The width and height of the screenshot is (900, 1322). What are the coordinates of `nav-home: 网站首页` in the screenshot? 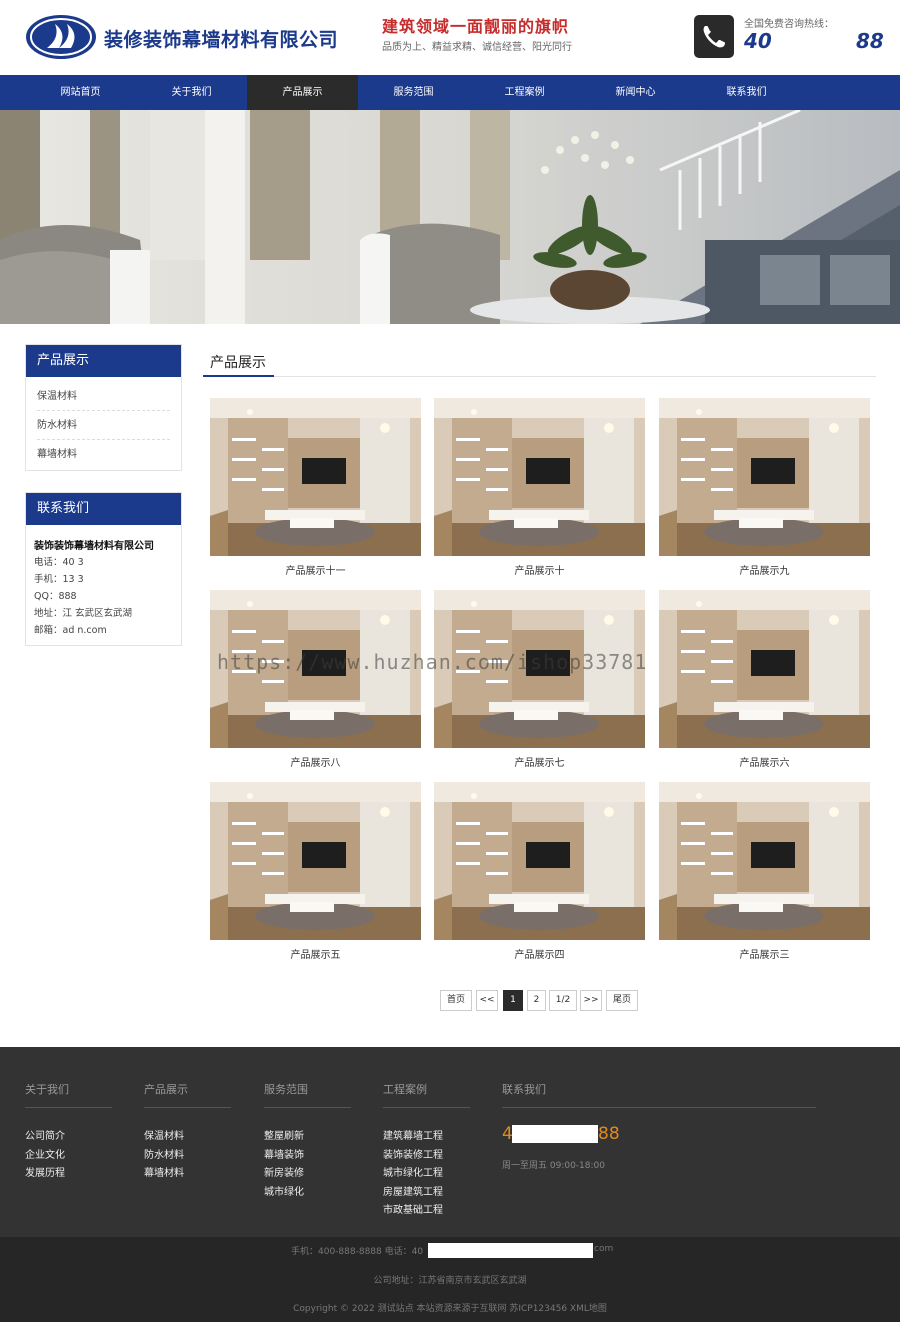 It's located at (80, 92).